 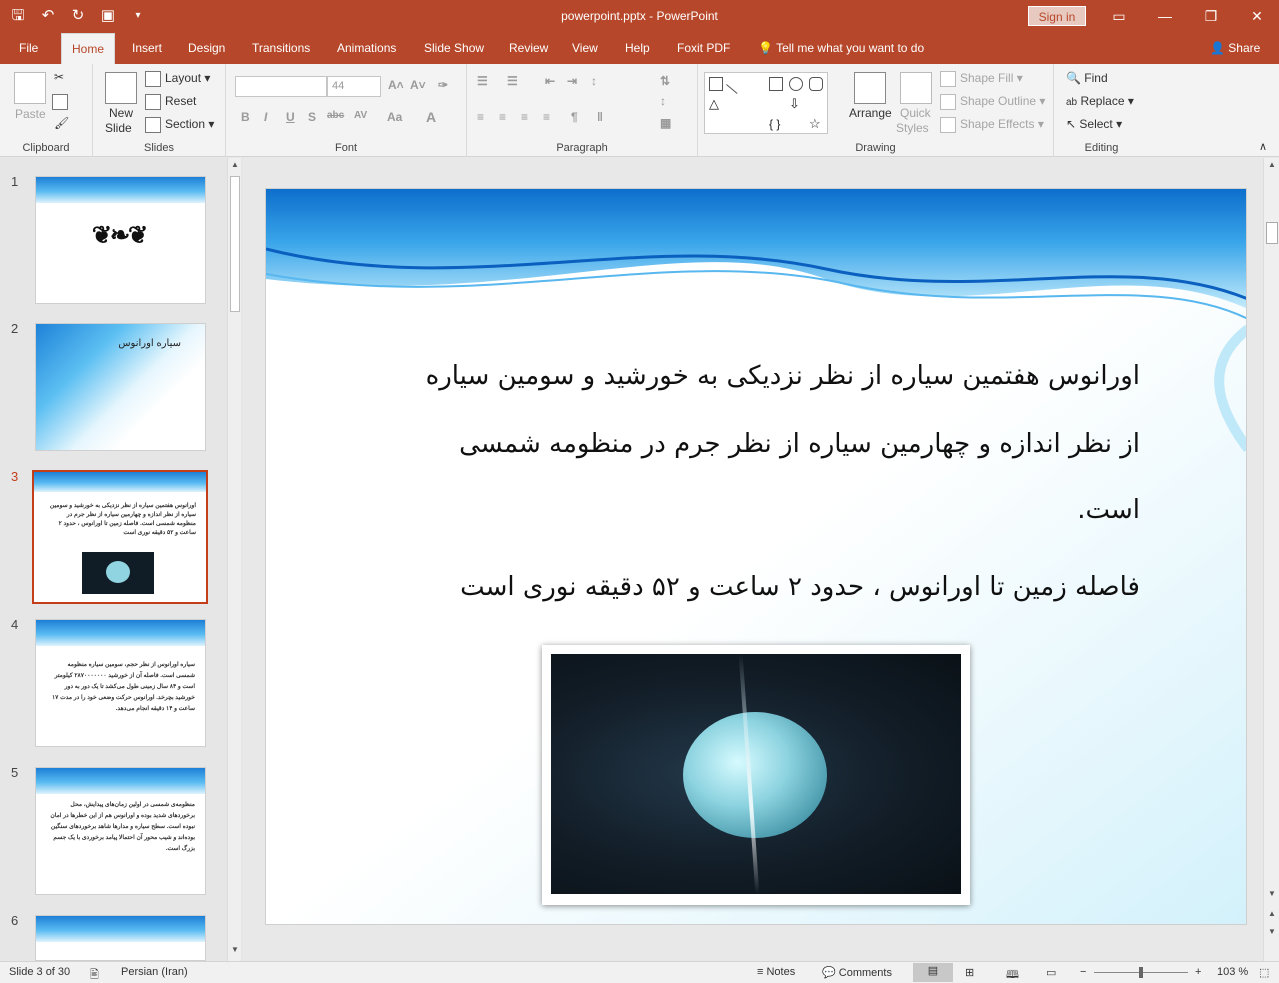 I want to click on tab-help: Help, so click(x=637, y=48).